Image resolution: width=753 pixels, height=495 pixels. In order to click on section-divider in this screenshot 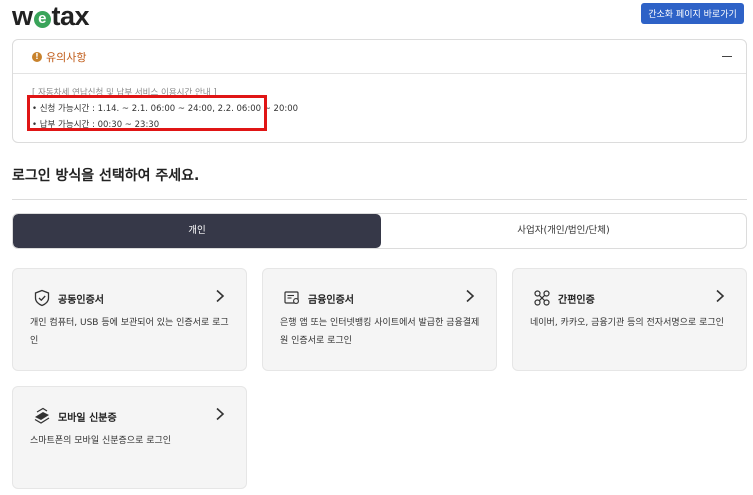, I will do `click(379, 199)`.